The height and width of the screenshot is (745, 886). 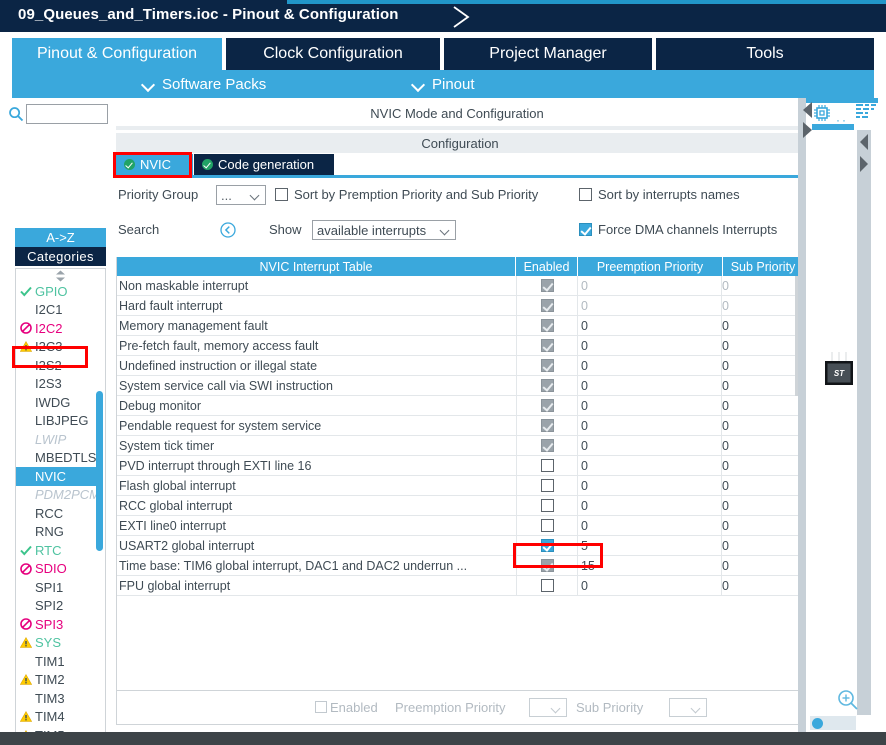 I want to click on table-row: USART2 global interrupt 5 0, so click(x=460, y=546).